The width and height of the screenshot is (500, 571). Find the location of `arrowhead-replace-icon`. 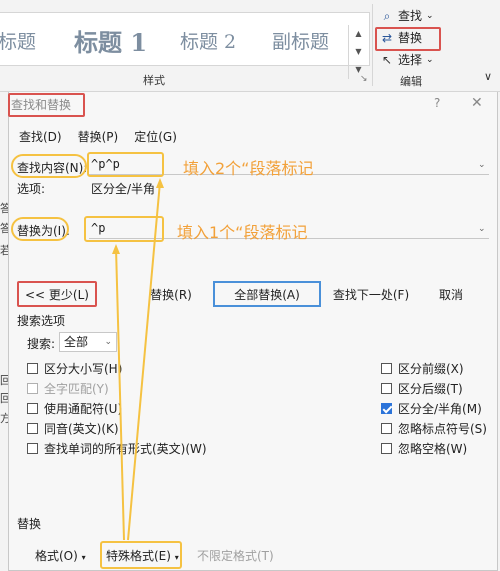

arrowhead-replace-icon is located at coordinates (116, 249).